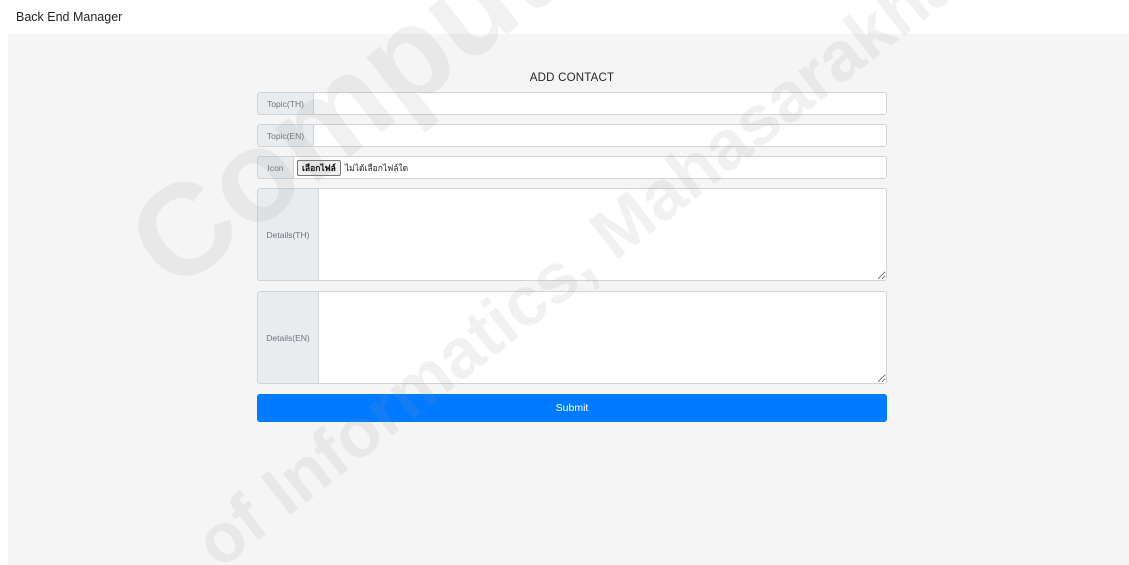  Describe the element at coordinates (572, 78) in the screenshot. I see `form-title: ADD CONTACT` at that location.